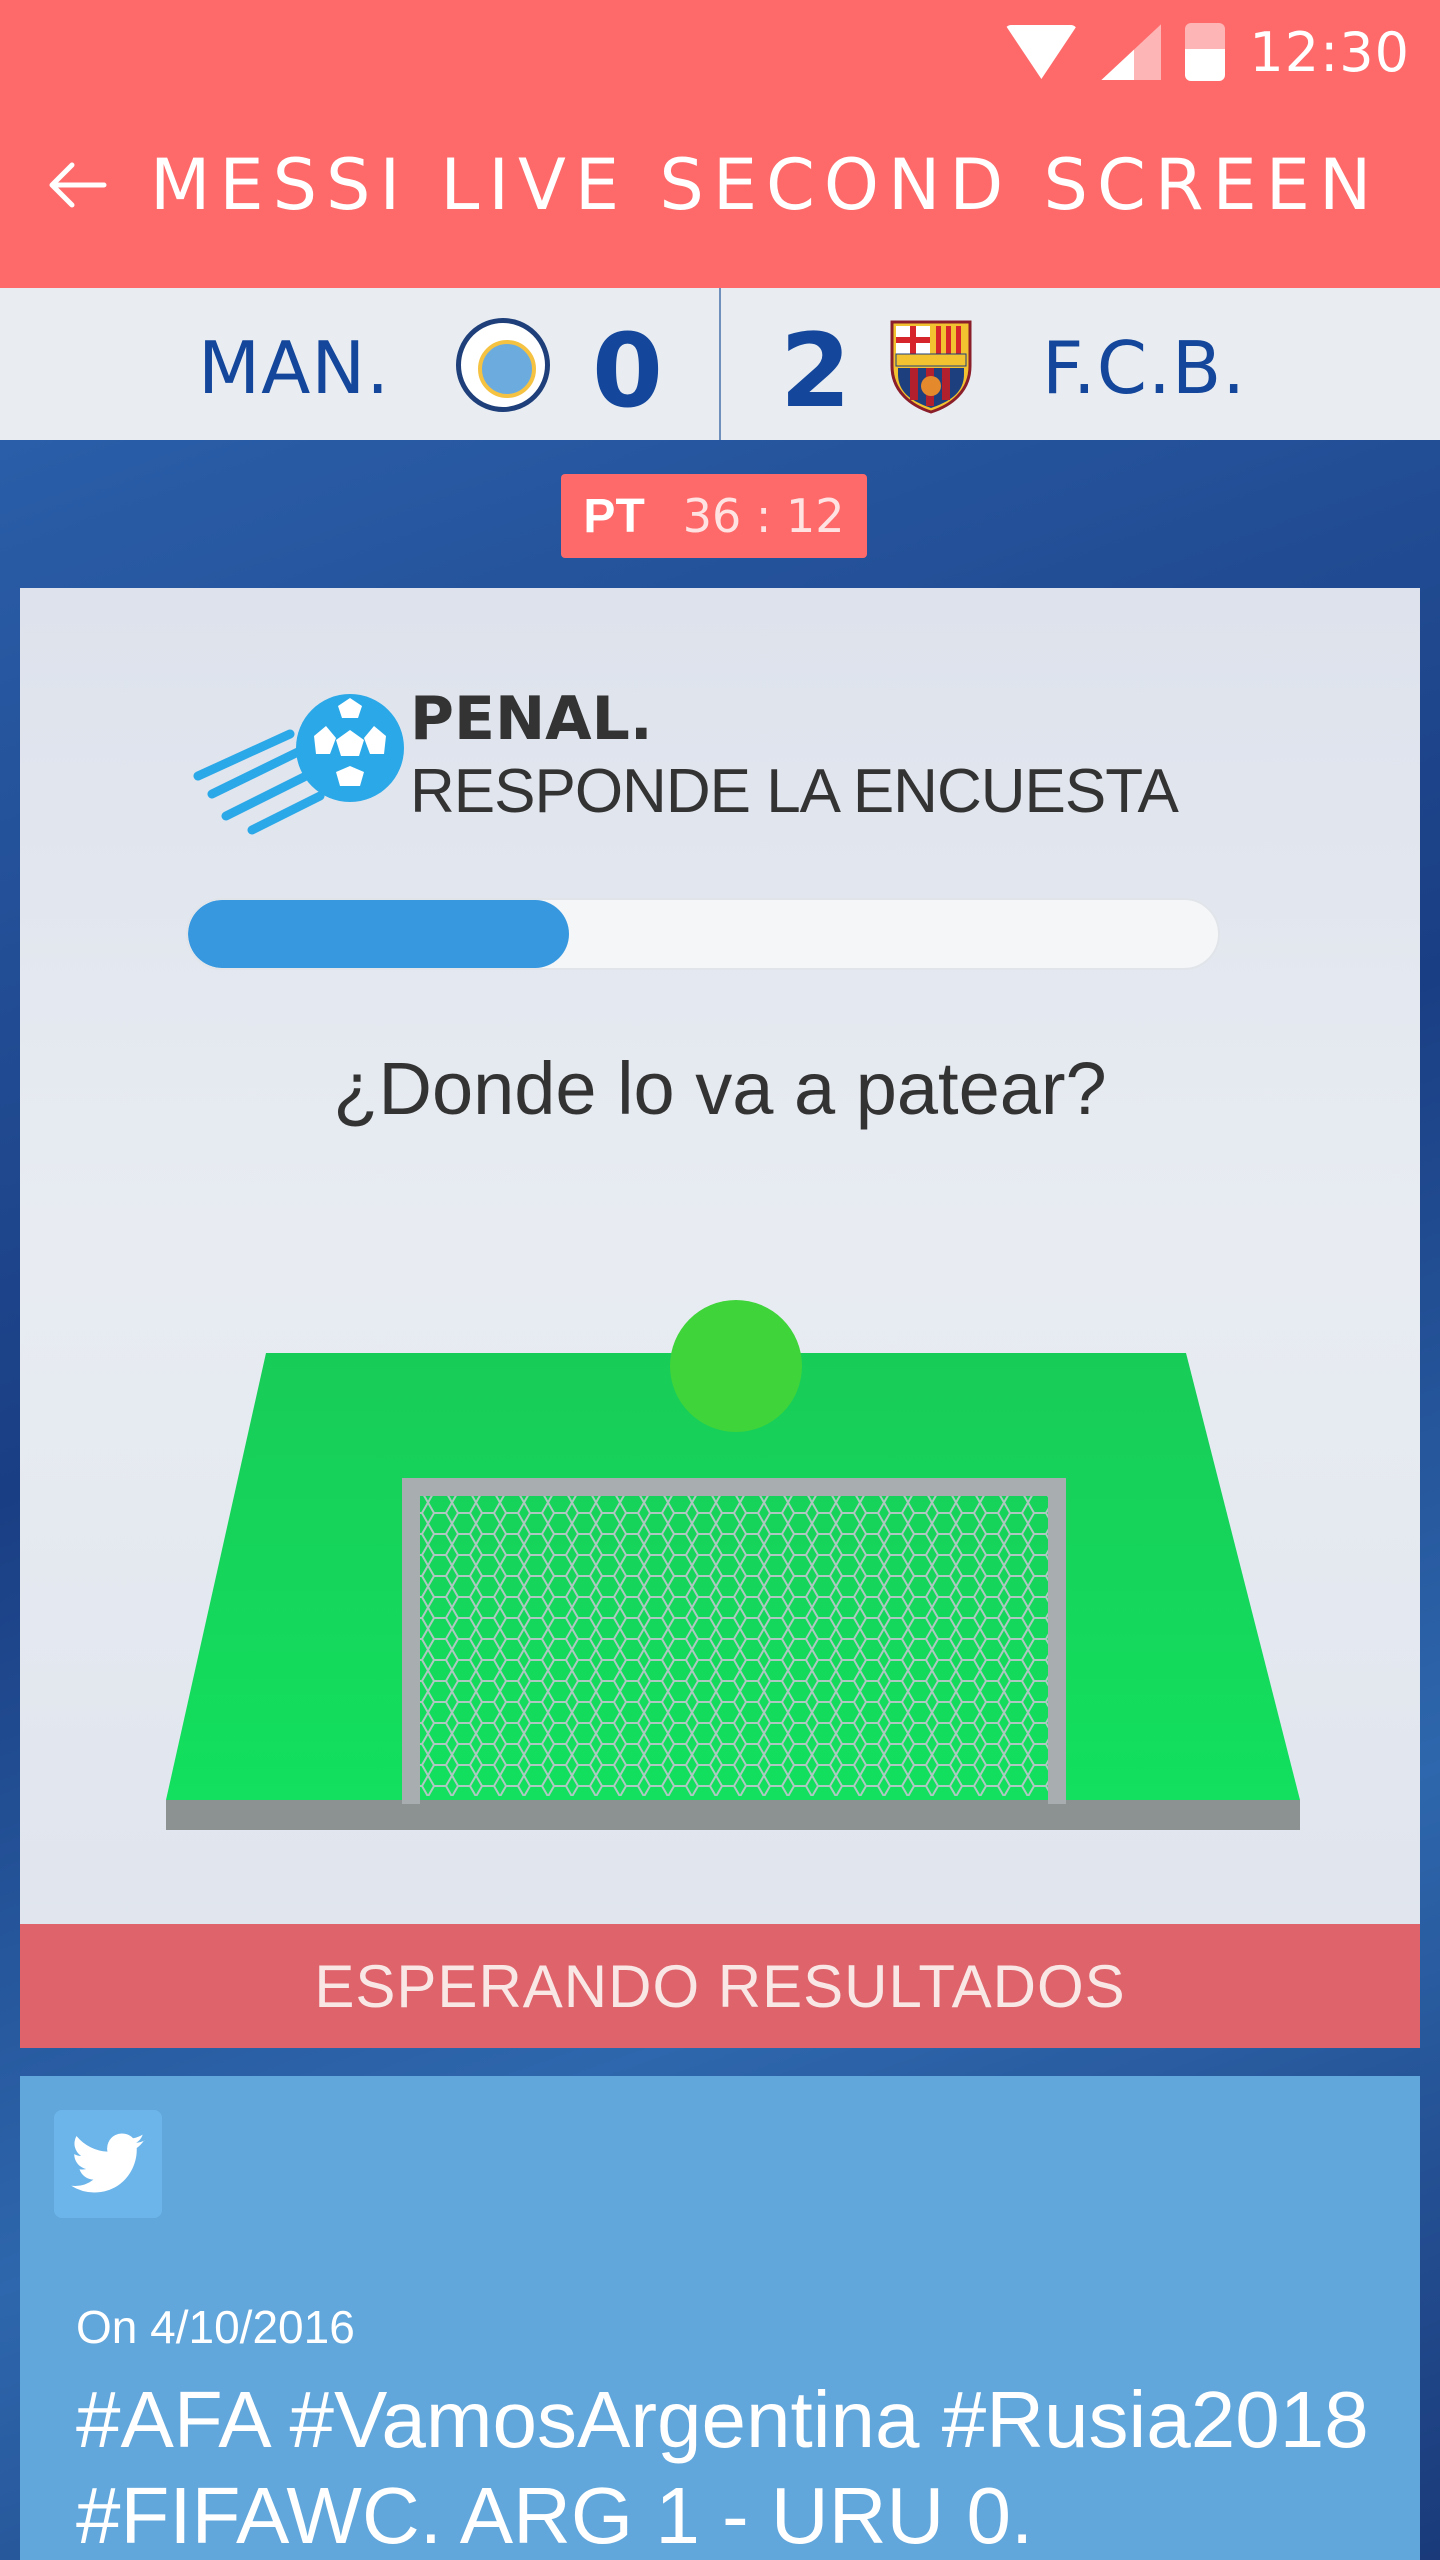 The height and width of the screenshot is (2560, 1440). I want to click on poll-progress-bar, so click(703, 934).